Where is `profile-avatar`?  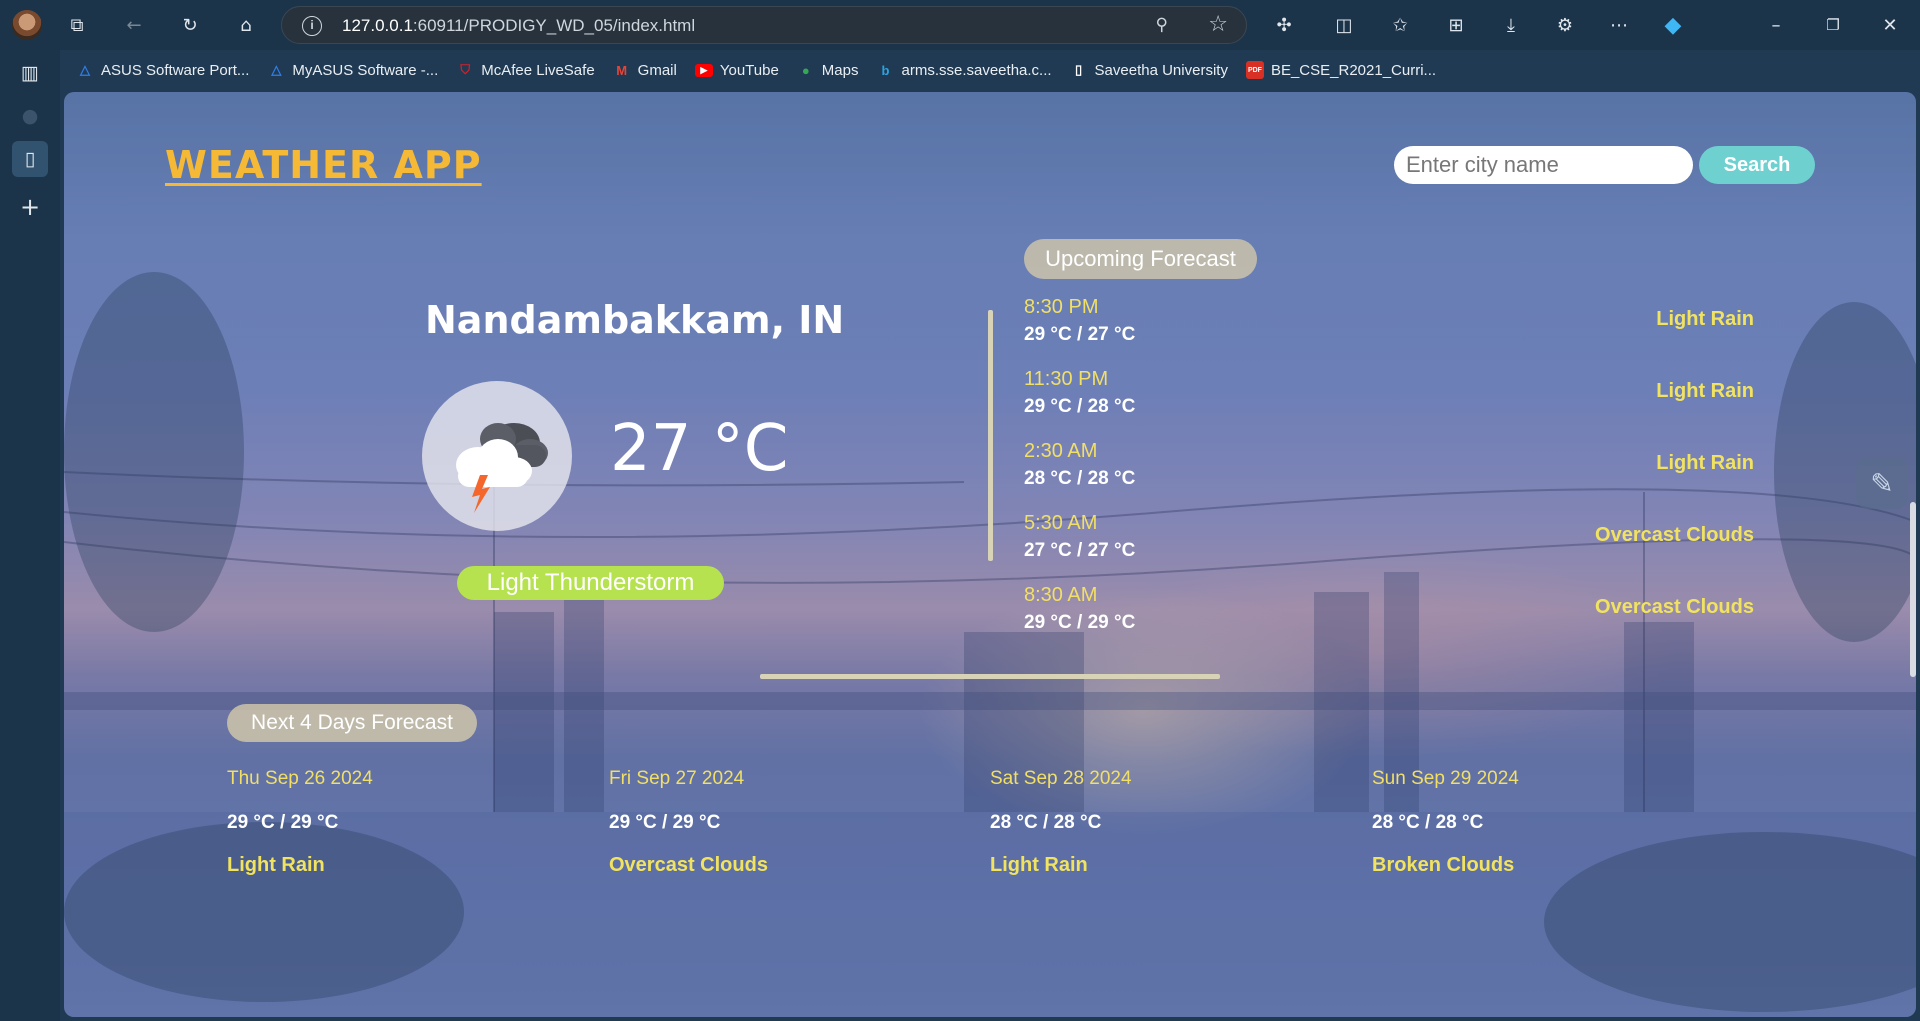 profile-avatar is located at coordinates (27, 25).